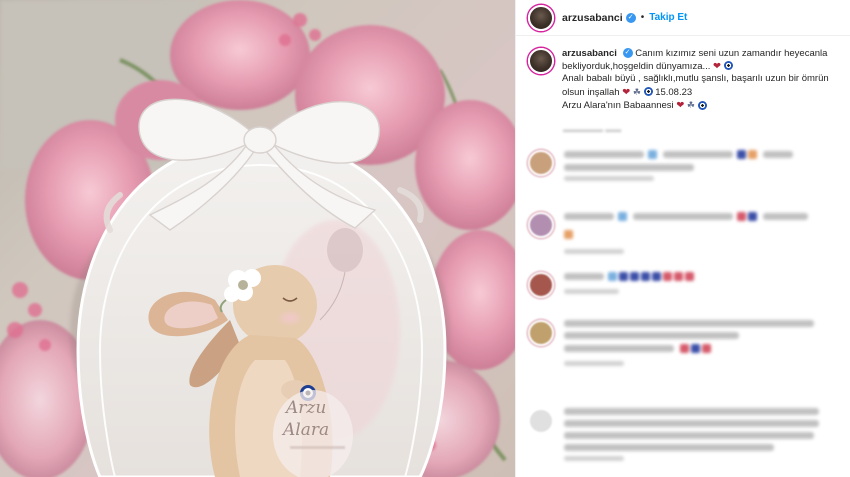  I want to click on card-small-text, so click(317, 447).